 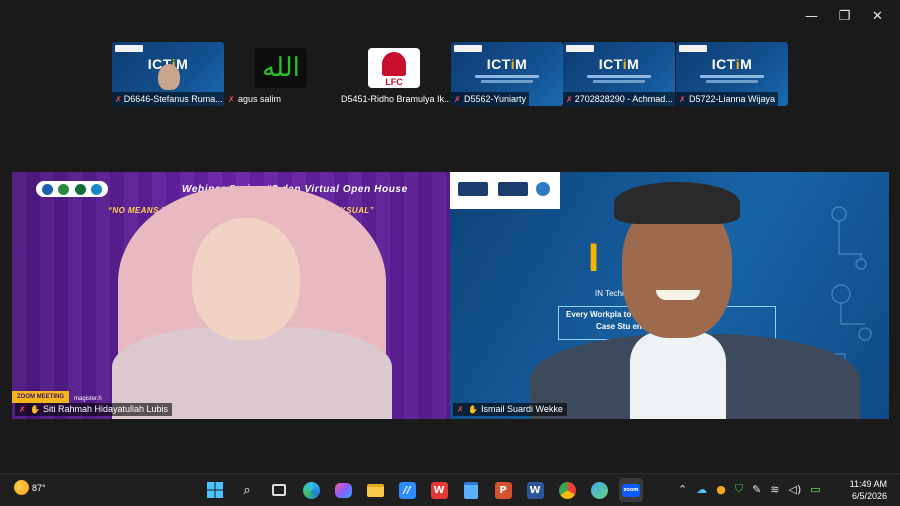 I want to click on speaker-face, so click(x=246, y=279).